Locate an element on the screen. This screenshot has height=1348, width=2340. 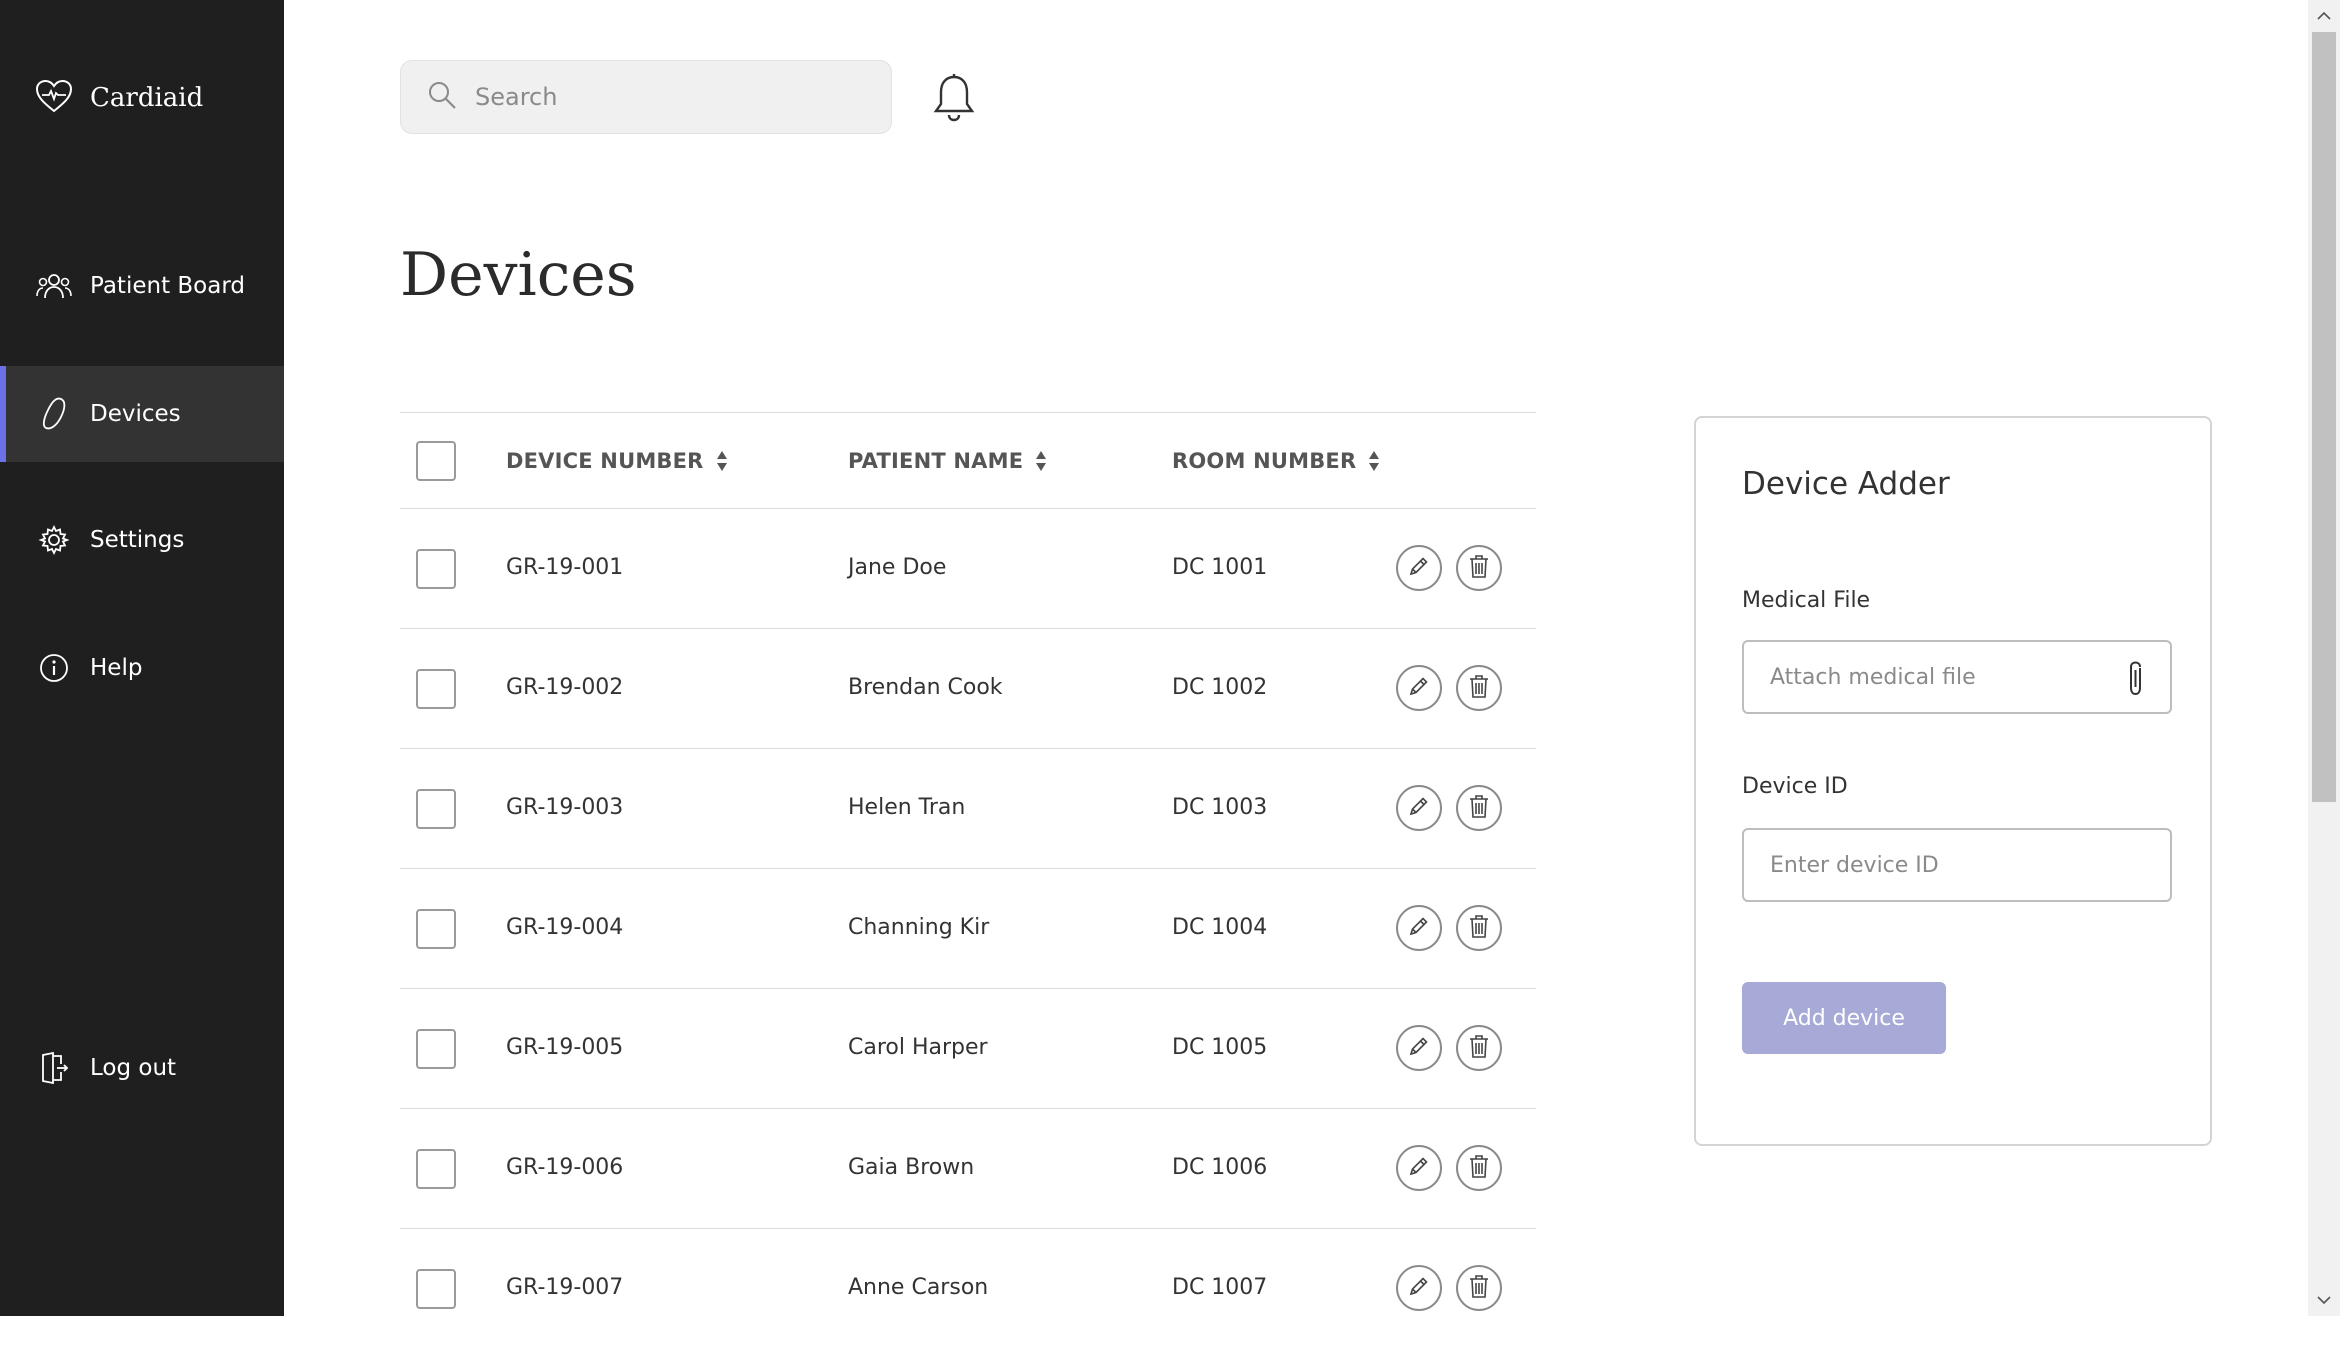
table-row: GR-19-002 Brendan Cook DC 1002 is located at coordinates (968, 688).